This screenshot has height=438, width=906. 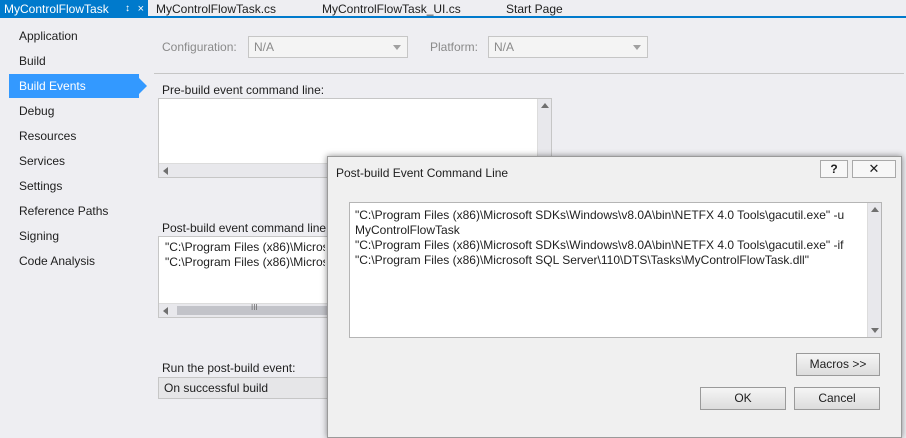 I want to click on configuration-label: Configuration:, so click(x=199, y=47).